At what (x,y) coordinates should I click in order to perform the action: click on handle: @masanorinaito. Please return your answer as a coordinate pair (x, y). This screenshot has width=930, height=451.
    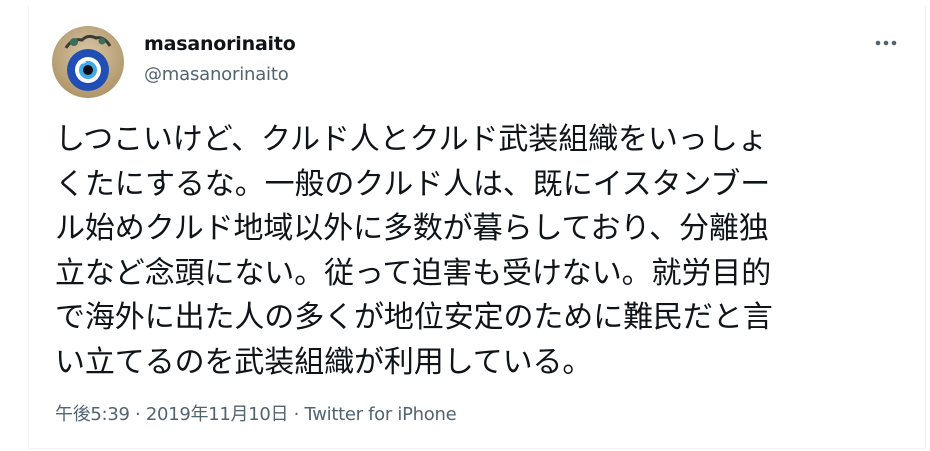
    Looking at the image, I should click on (216, 74).